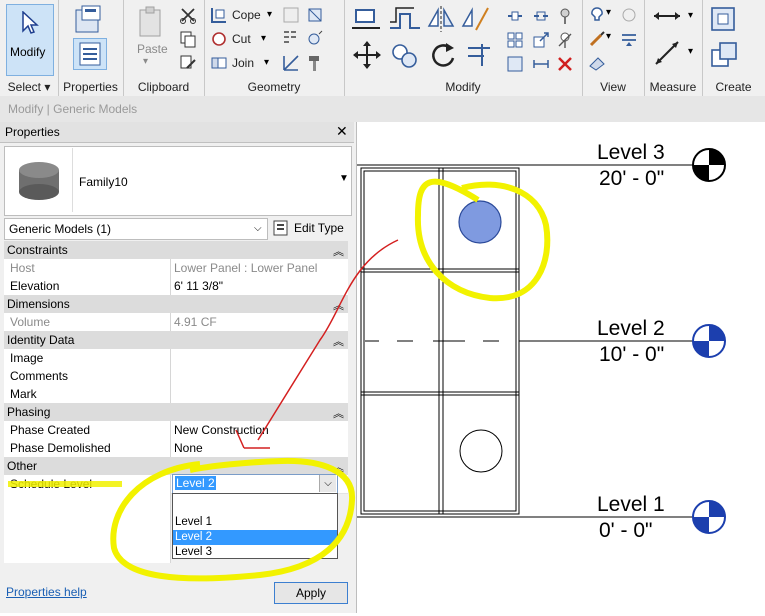 Image resolution: width=765 pixels, height=616 pixels. Describe the element at coordinates (291, 15) in the screenshot. I see `wall-joins-icon` at that location.